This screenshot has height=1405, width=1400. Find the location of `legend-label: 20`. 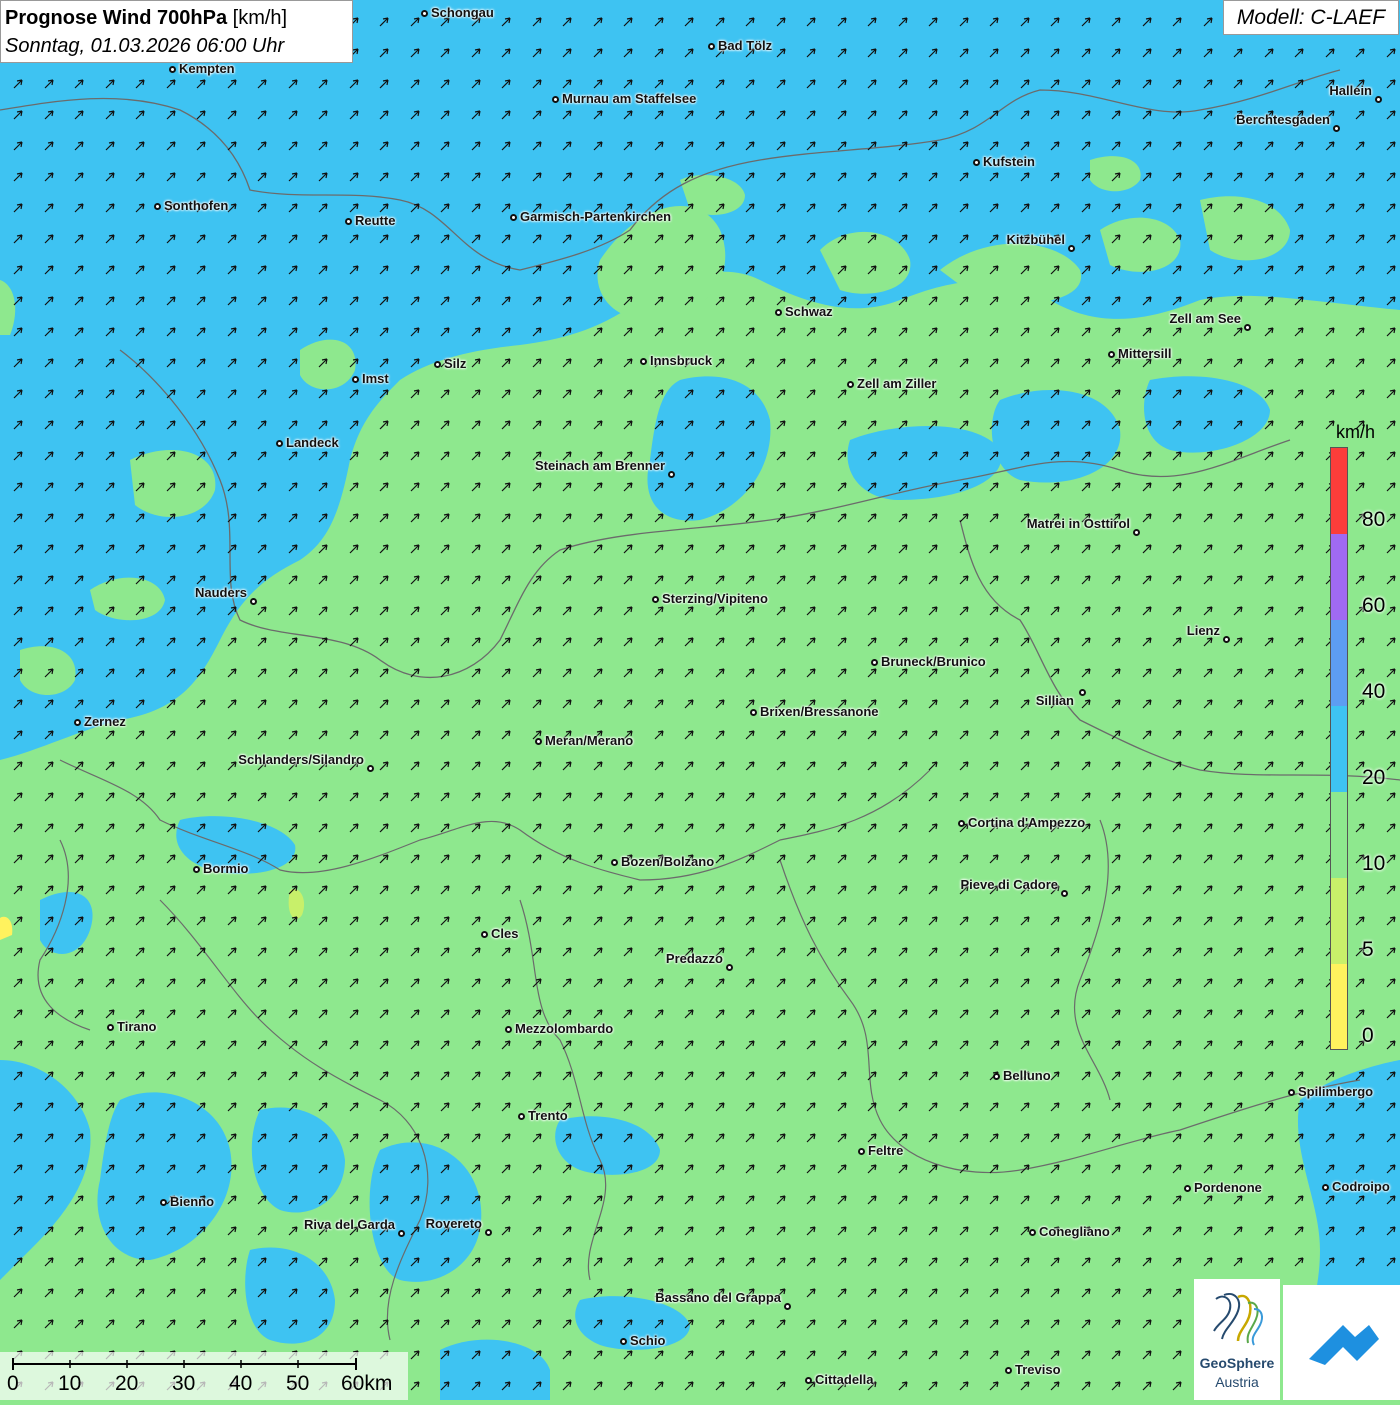

legend-label: 20 is located at coordinates (1374, 777).